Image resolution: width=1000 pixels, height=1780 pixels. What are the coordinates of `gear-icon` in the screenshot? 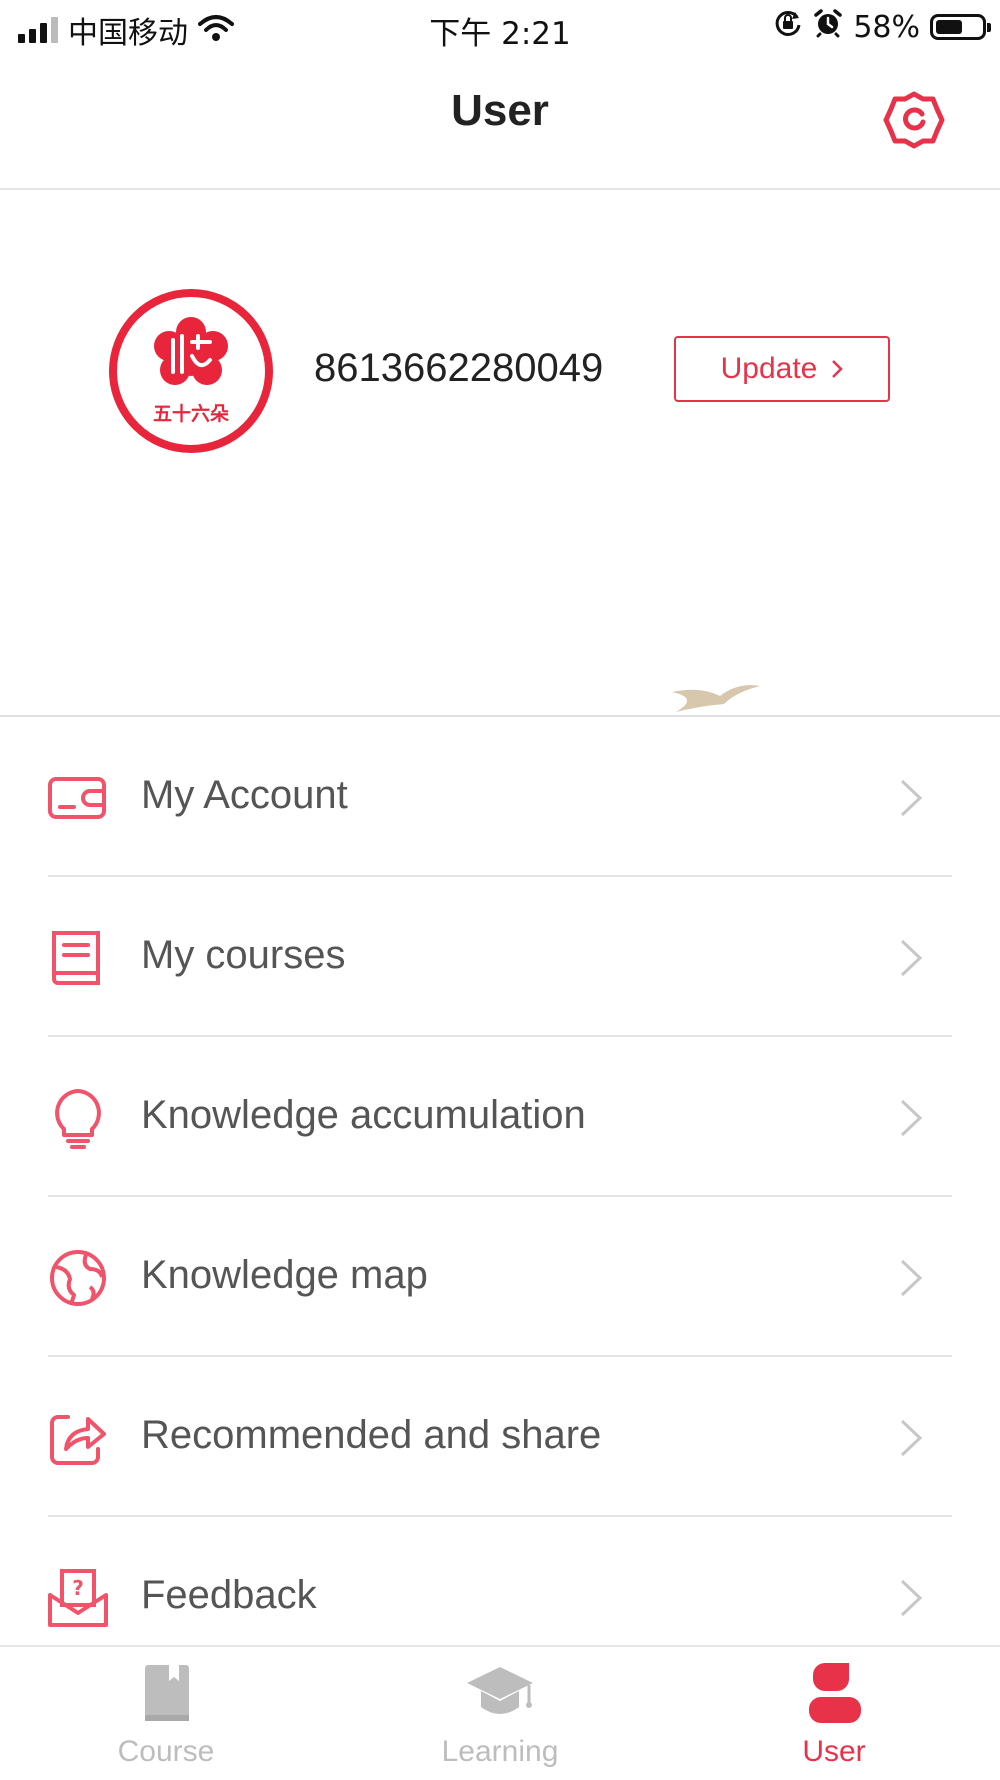 It's located at (914, 120).